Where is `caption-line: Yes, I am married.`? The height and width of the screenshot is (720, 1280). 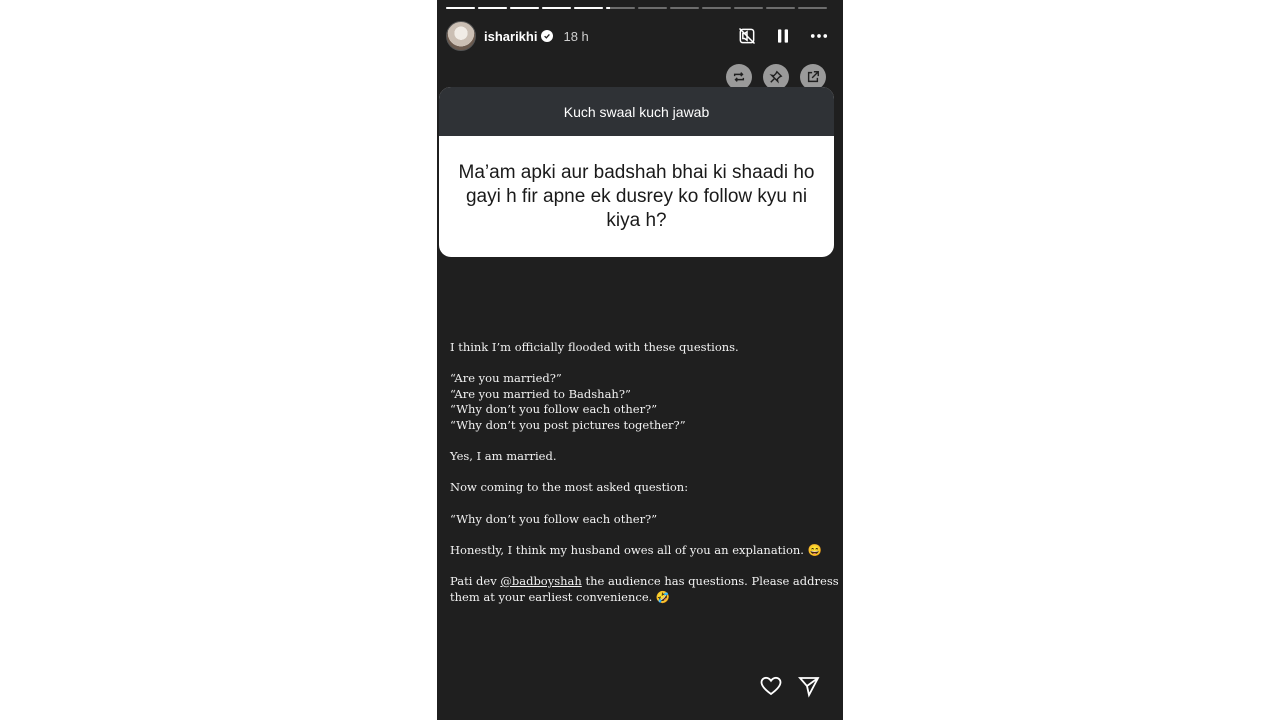 caption-line: Yes, I am married. is located at coordinates (503, 456).